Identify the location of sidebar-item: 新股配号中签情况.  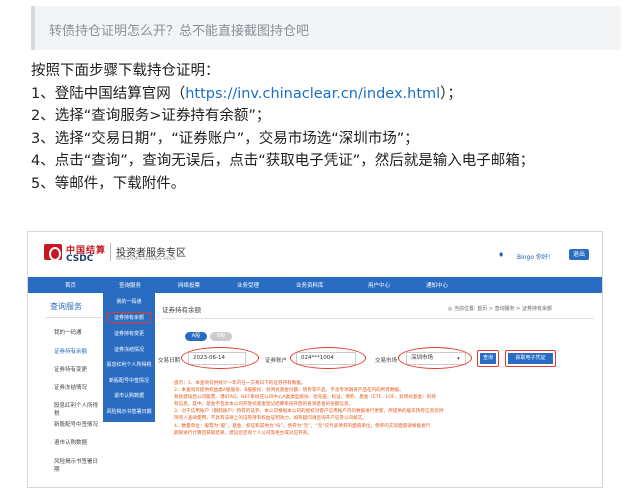
(76, 424).